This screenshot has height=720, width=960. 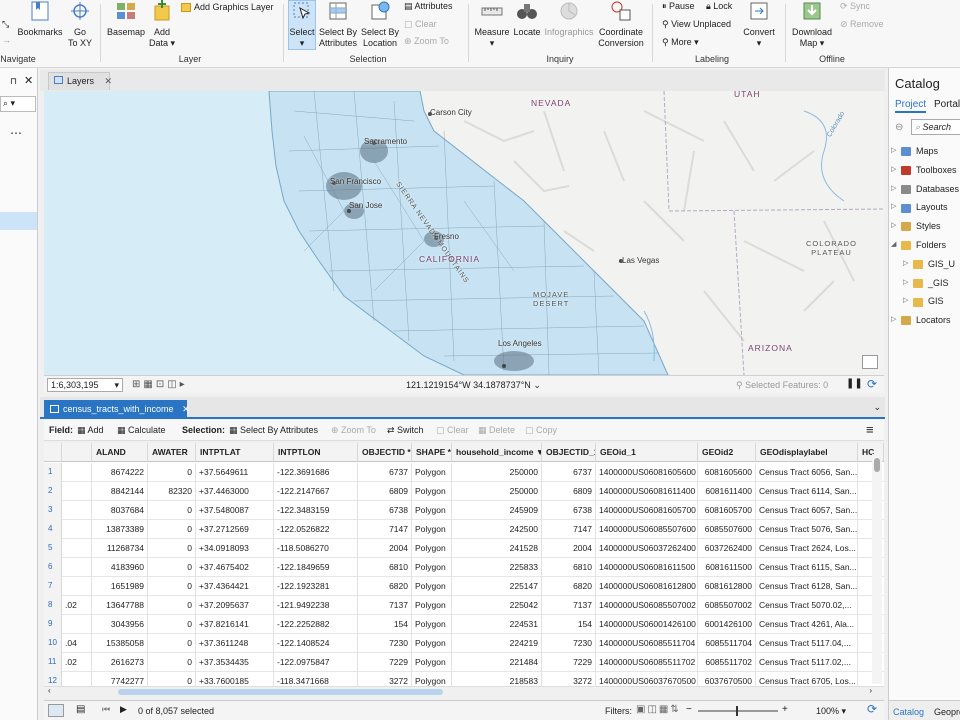 What do you see at coordinates (53, 662) in the screenshot?
I see `row-number: 11` at bounding box center [53, 662].